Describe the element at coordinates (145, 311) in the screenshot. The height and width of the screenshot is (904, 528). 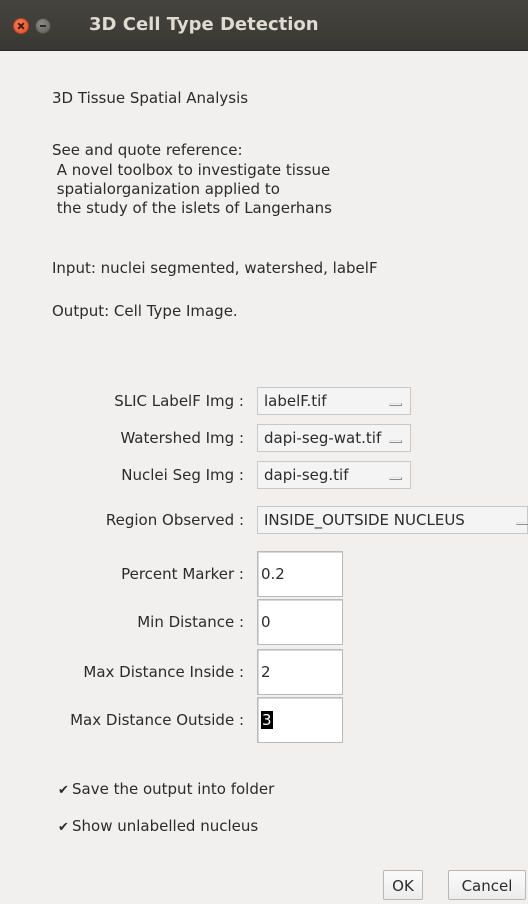
I see `output-description: Output: Cell Type Image.` at that location.